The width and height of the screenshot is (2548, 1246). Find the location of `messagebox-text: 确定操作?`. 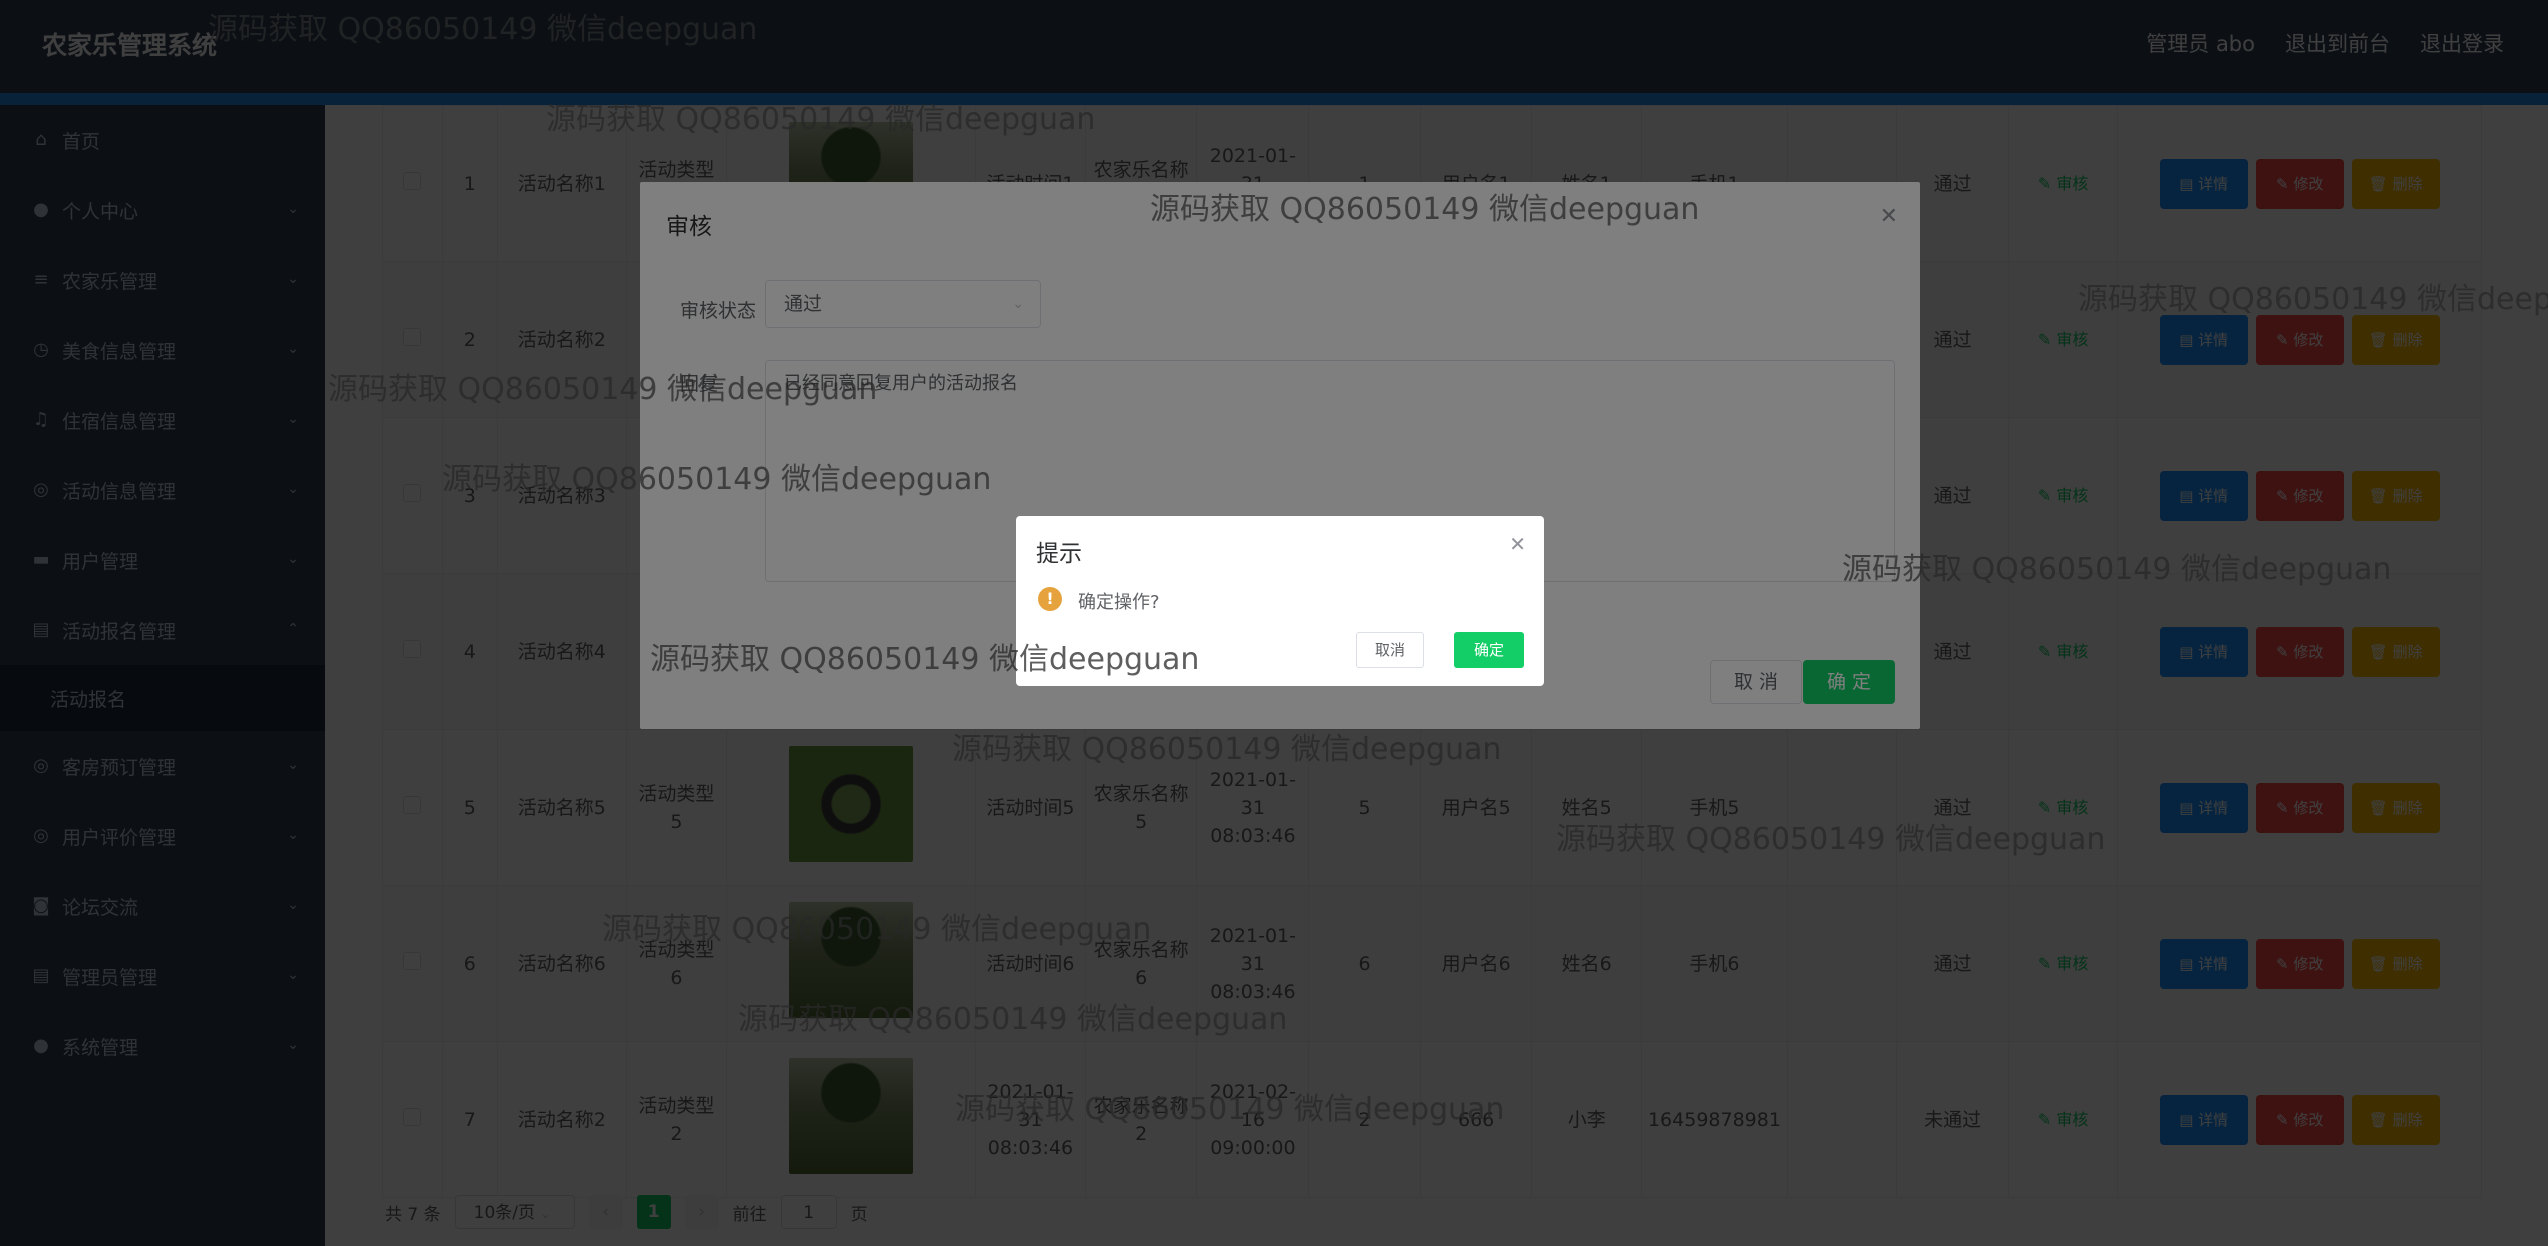

messagebox-text: 确定操作? is located at coordinates (1119, 602).